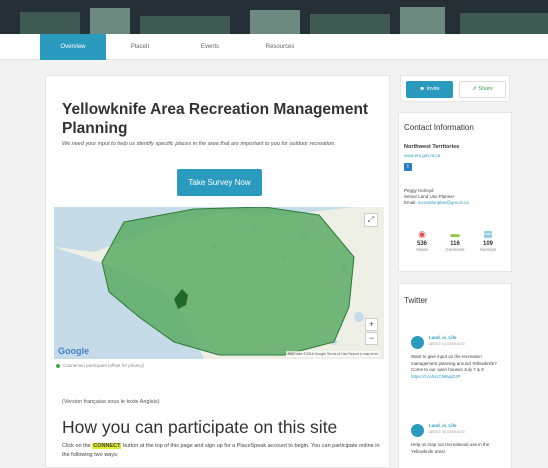 This screenshot has width=548, height=468. What do you see at coordinates (436, 376) in the screenshot?
I see `tweet-link: https://t.co/NzCN8wjOJP` at bounding box center [436, 376].